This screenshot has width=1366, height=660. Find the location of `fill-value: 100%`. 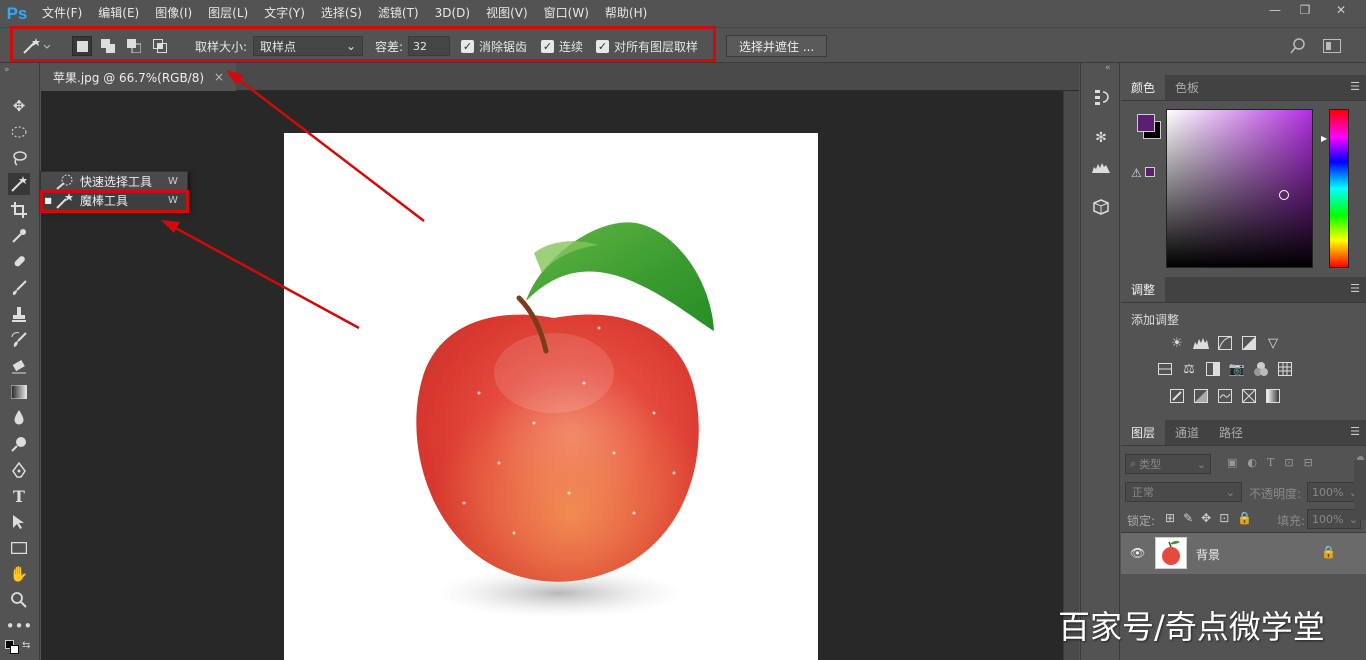

fill-value: 100% is located at coordinates (1328, 519).